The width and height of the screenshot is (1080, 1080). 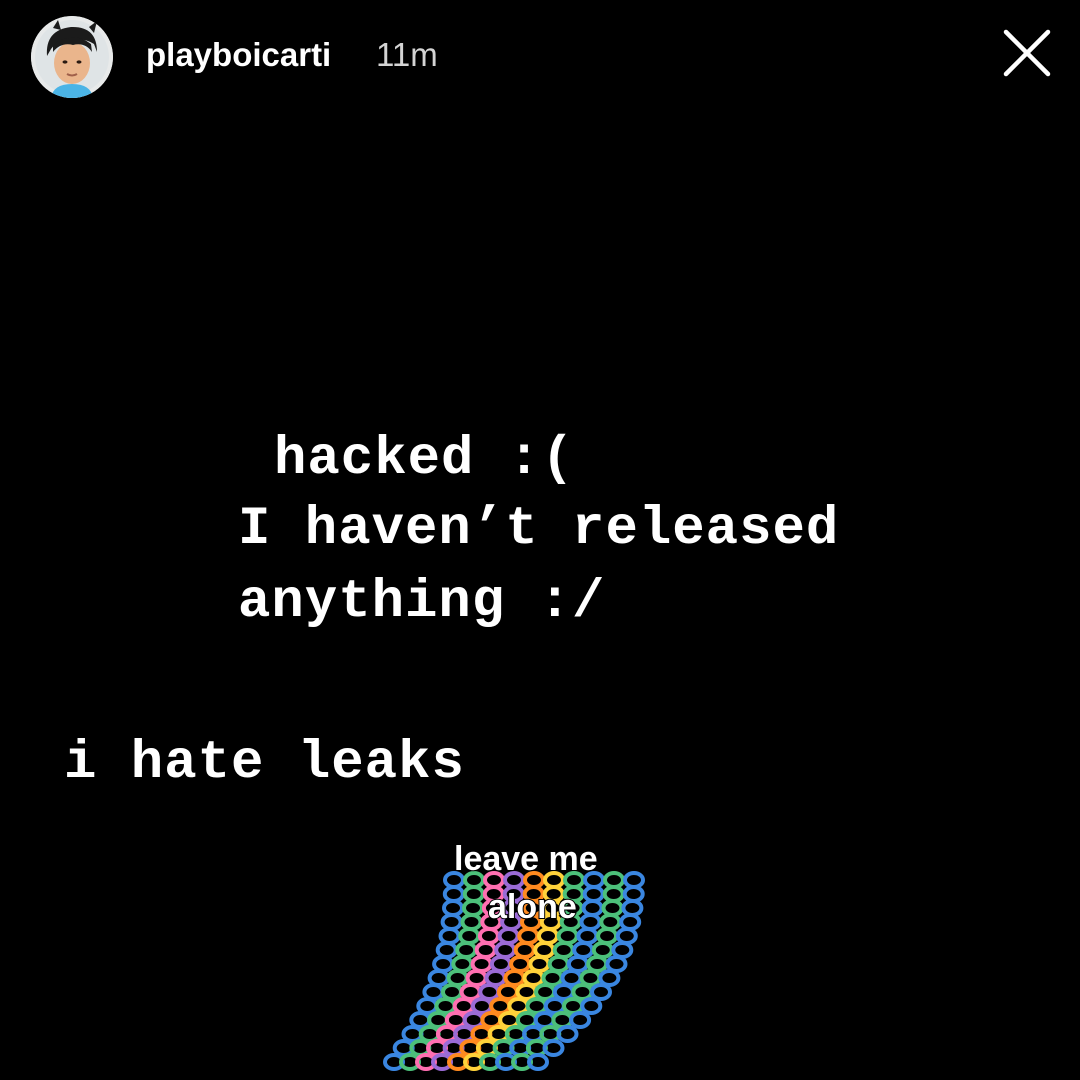 I want to click on close-button, so click(x=1027, y=53).